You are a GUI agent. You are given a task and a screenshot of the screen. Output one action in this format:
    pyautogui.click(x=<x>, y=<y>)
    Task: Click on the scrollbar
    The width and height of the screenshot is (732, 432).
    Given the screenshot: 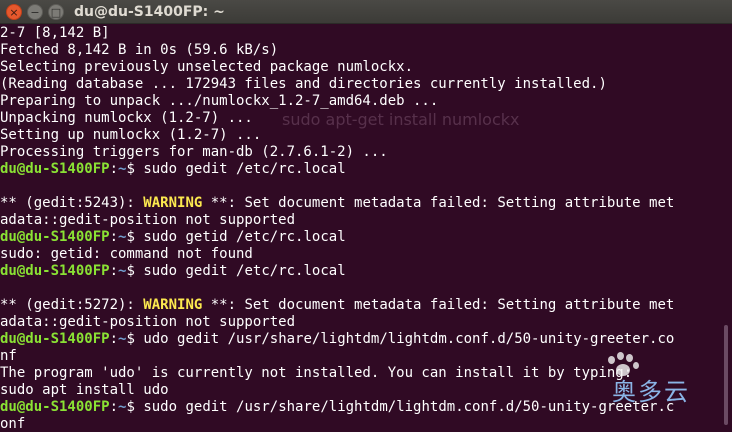 What is the action you would take?
    pyautogui.click(x=725, y=228)
    